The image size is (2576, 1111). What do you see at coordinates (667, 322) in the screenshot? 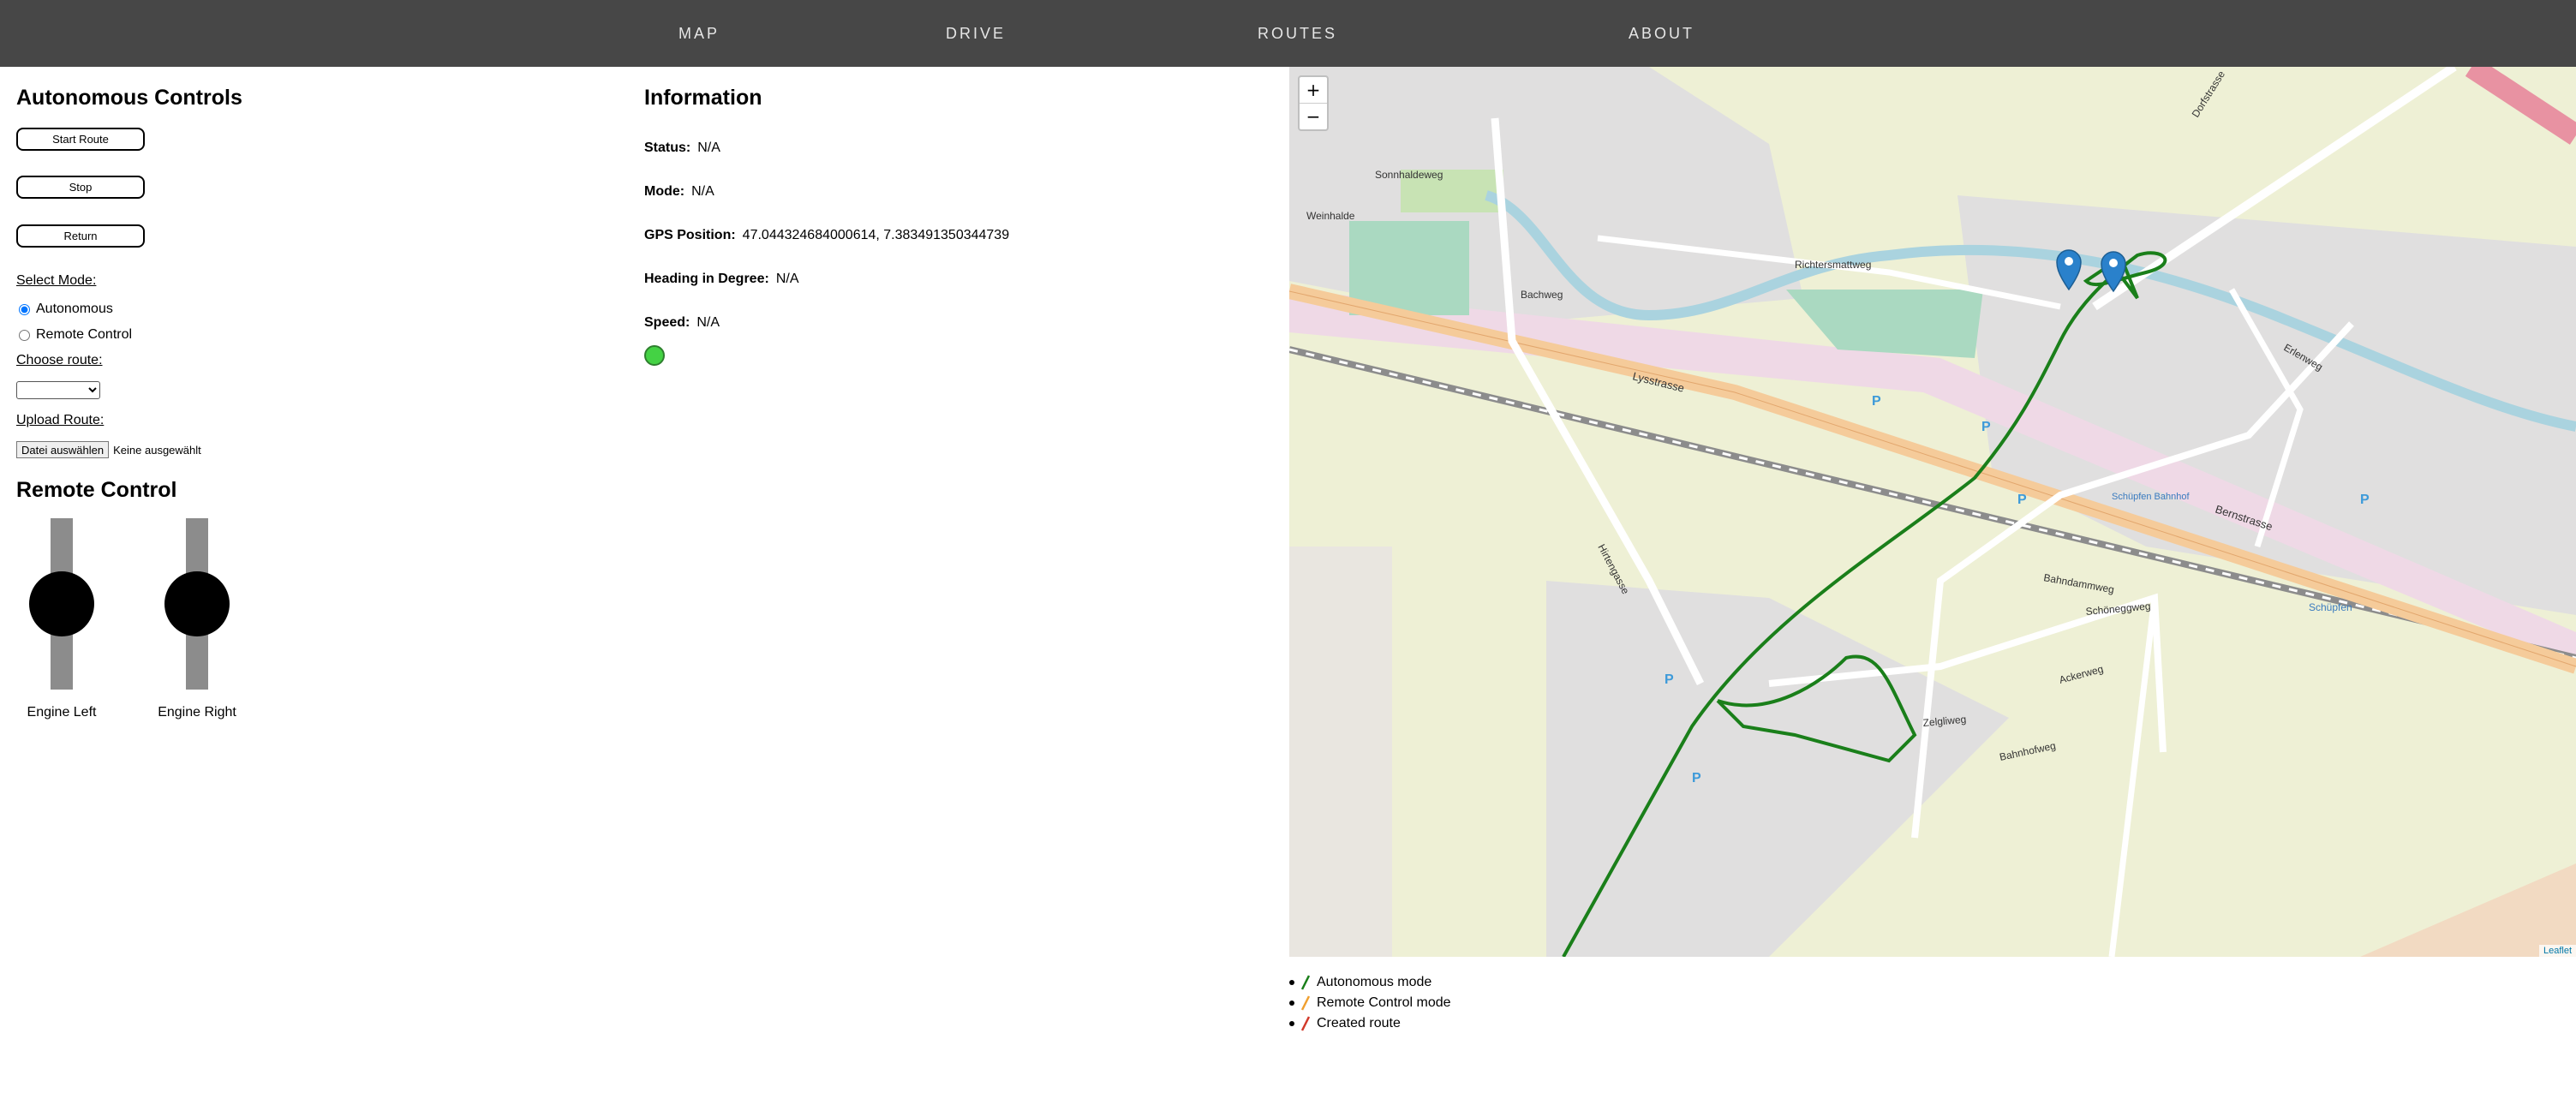
I see `speed-key: Speed:` at bounding box center [667, 322].